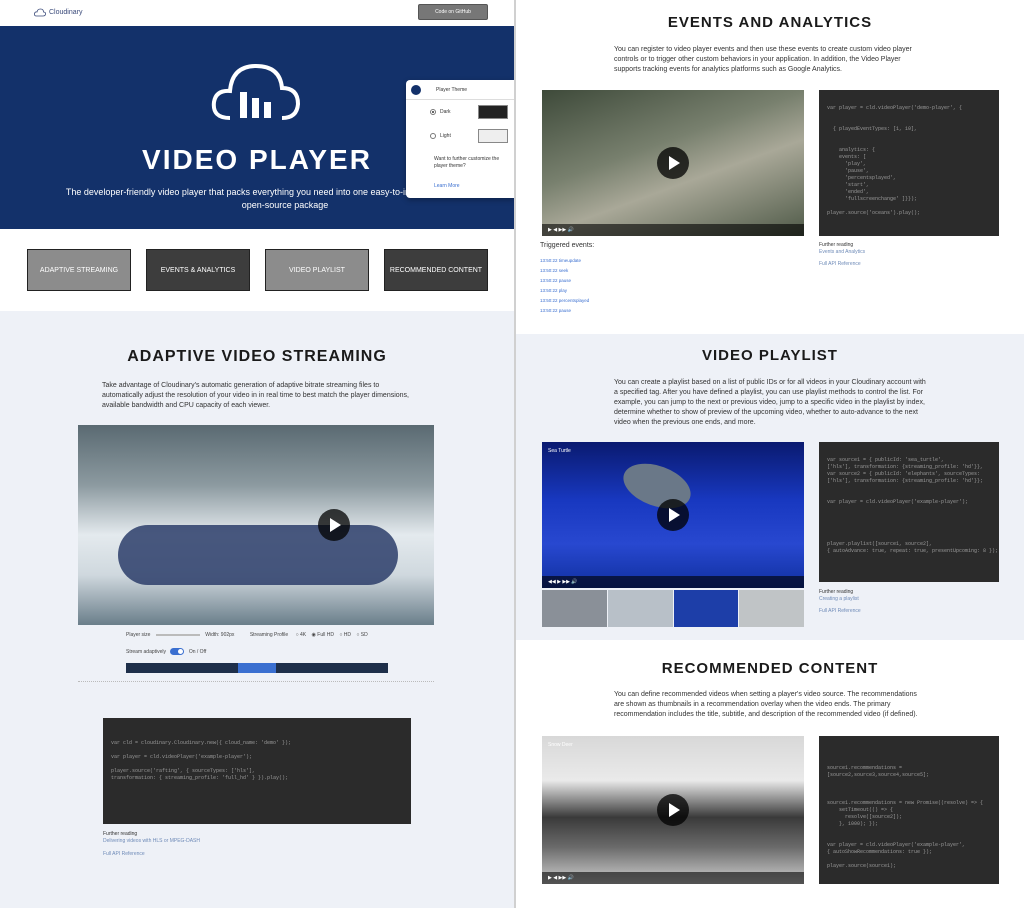  What do you see at coordinates (865, 768) in the screenshot?
I see `code-line: source1.recommendations =` at bounding box center [865, 768].